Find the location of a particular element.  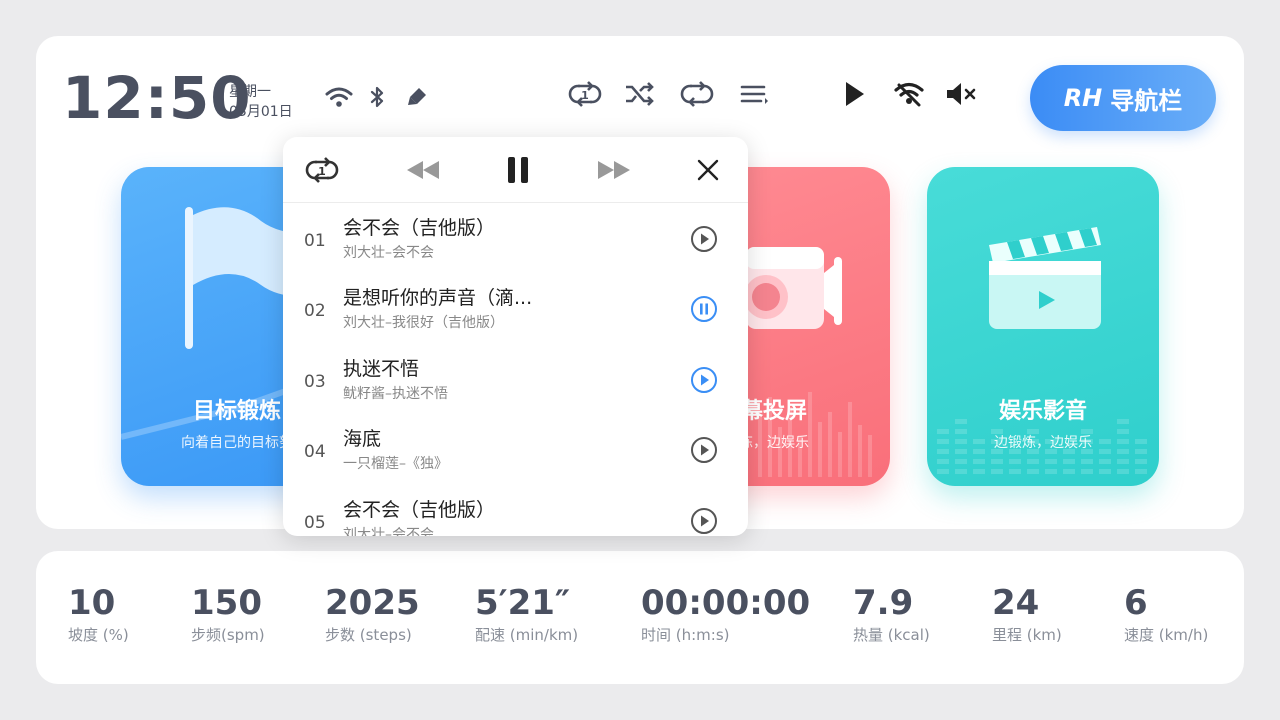

track-artist: 鱿籽酱–执迷不悟 is located at coordinates (395, 394).